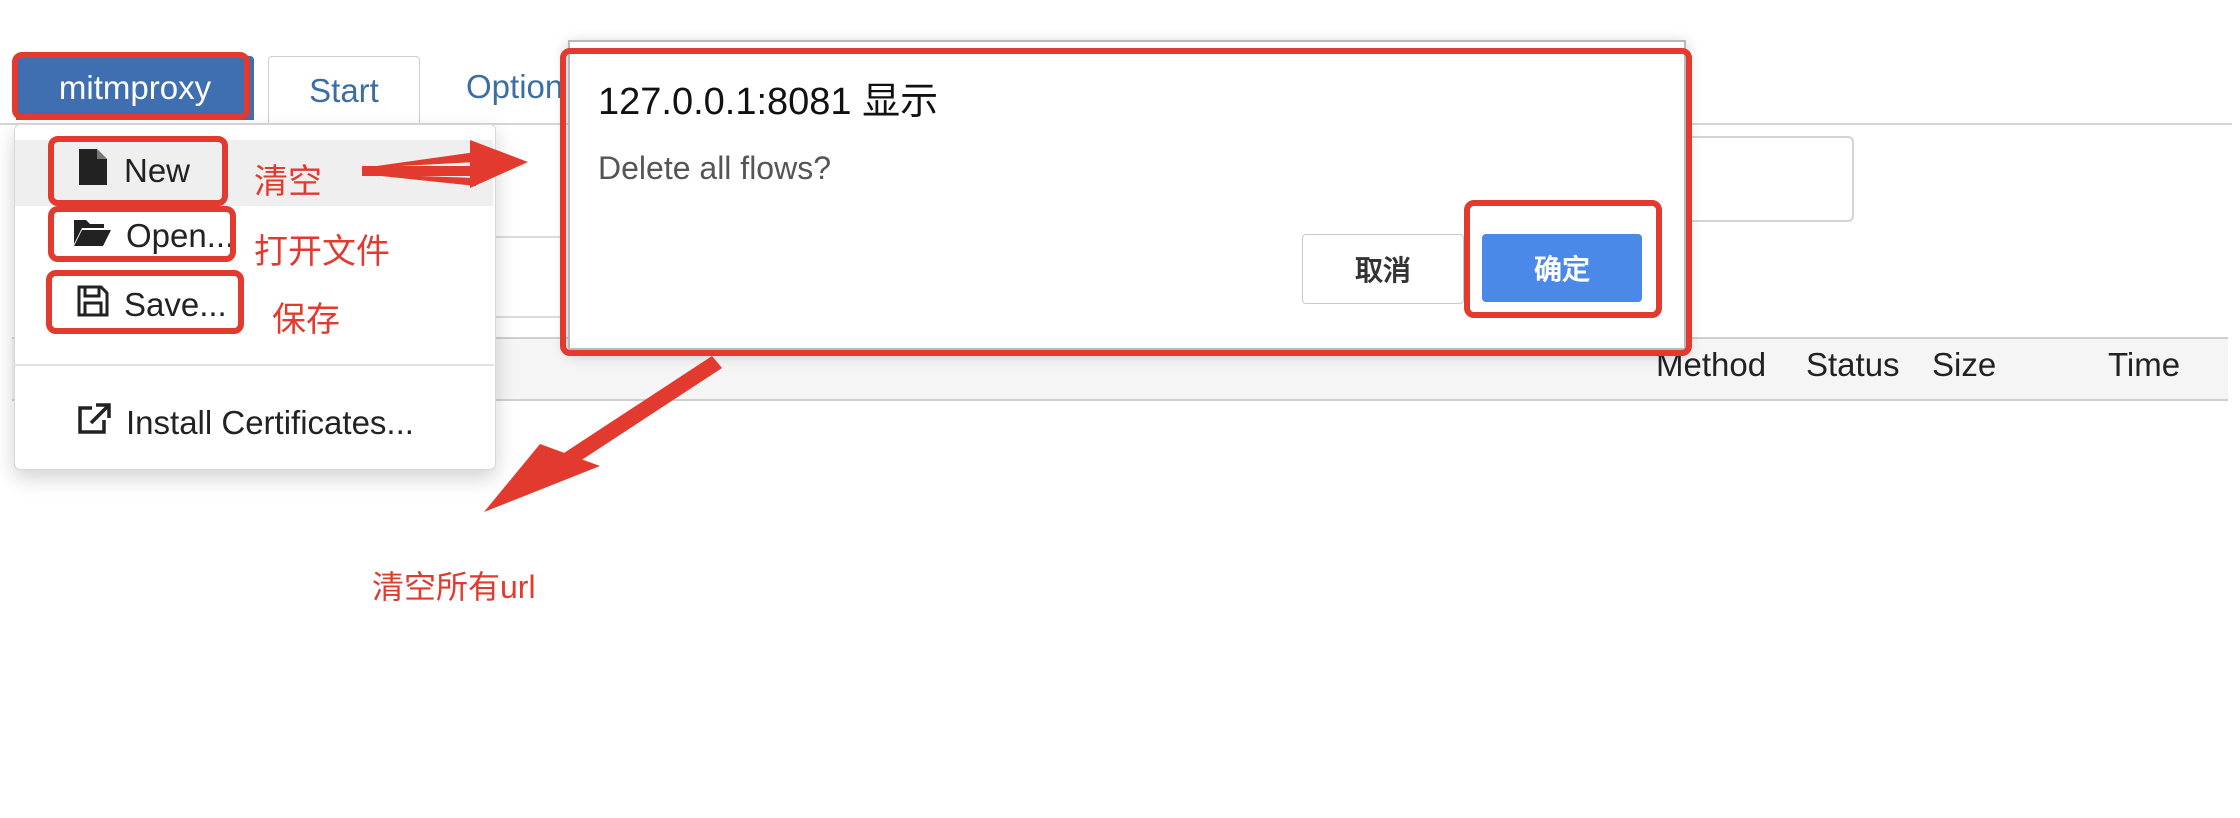 The image size is (2240, 818). I want to click on column-status: Status, so click(1853, 365).